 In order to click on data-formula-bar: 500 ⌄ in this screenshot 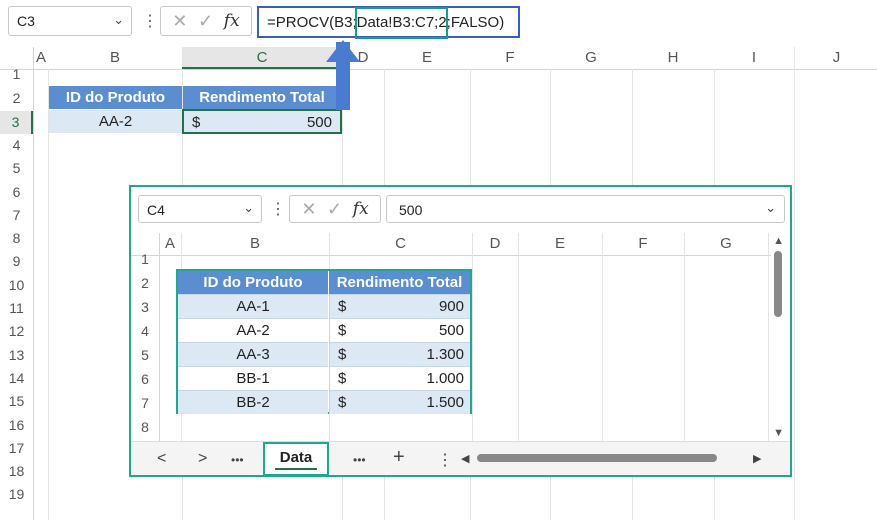, I will do `click(585, 209)`.